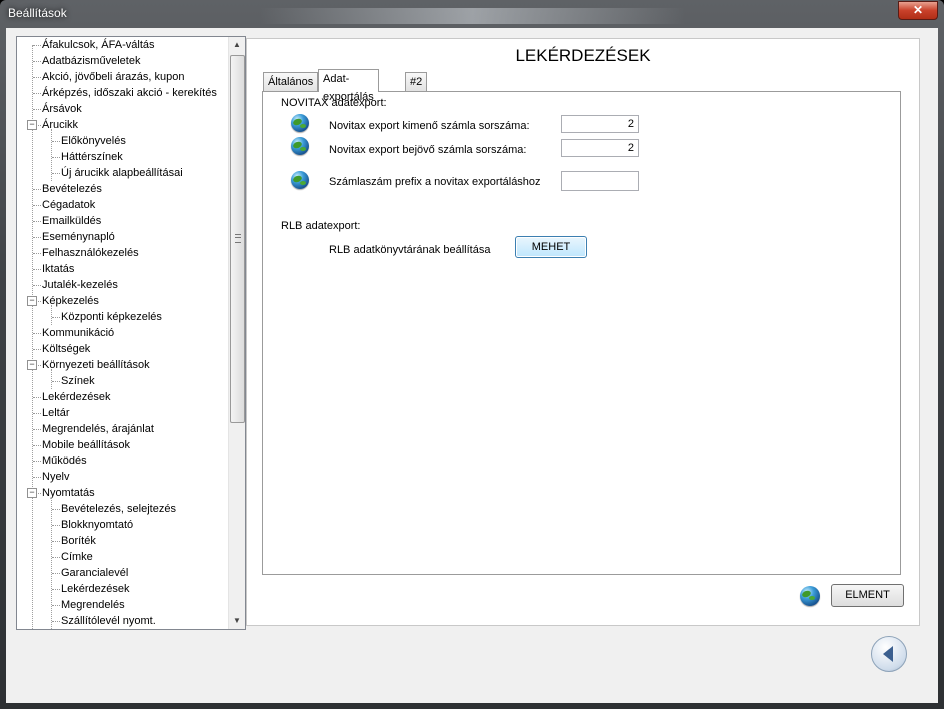  Describe the element at coordinates (56, 413) in the screenshot. I see `tree-item-label: Leltár` at that location.